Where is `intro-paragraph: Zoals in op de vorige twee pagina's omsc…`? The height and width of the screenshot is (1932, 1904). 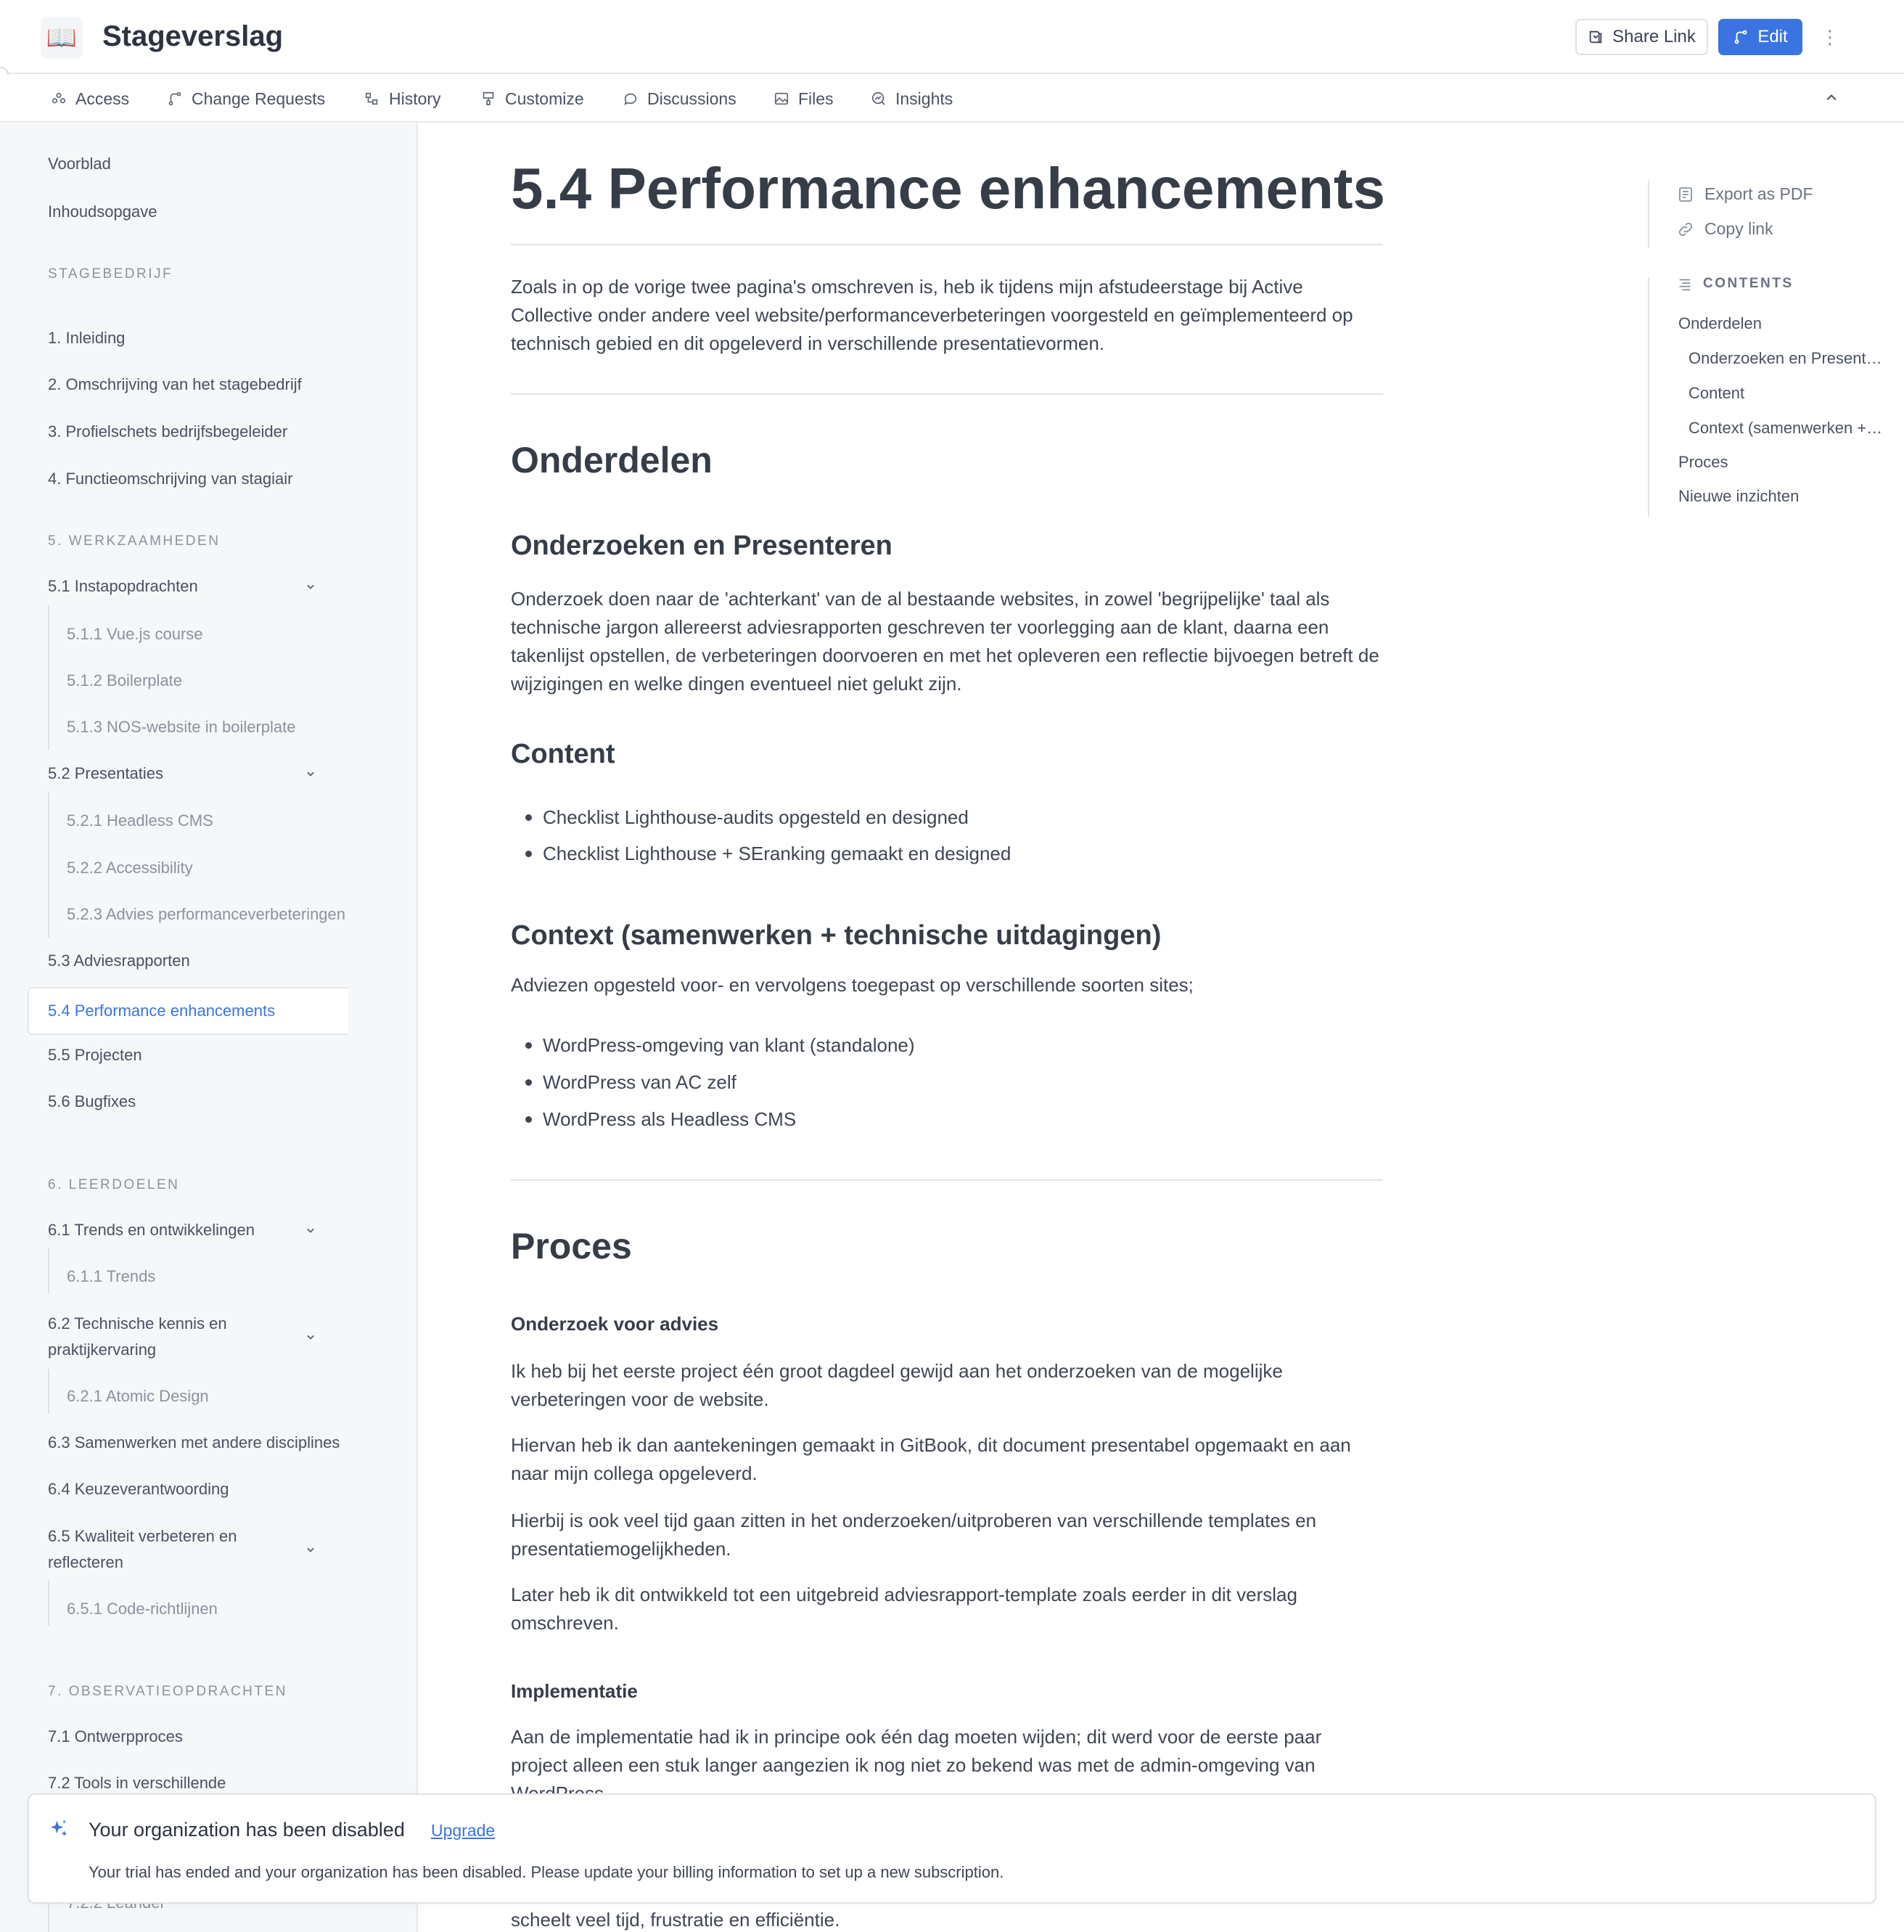
intro-paragraph: Zoals in op de vorige twee pagina's omsc… is located at coordinates (932, 315).